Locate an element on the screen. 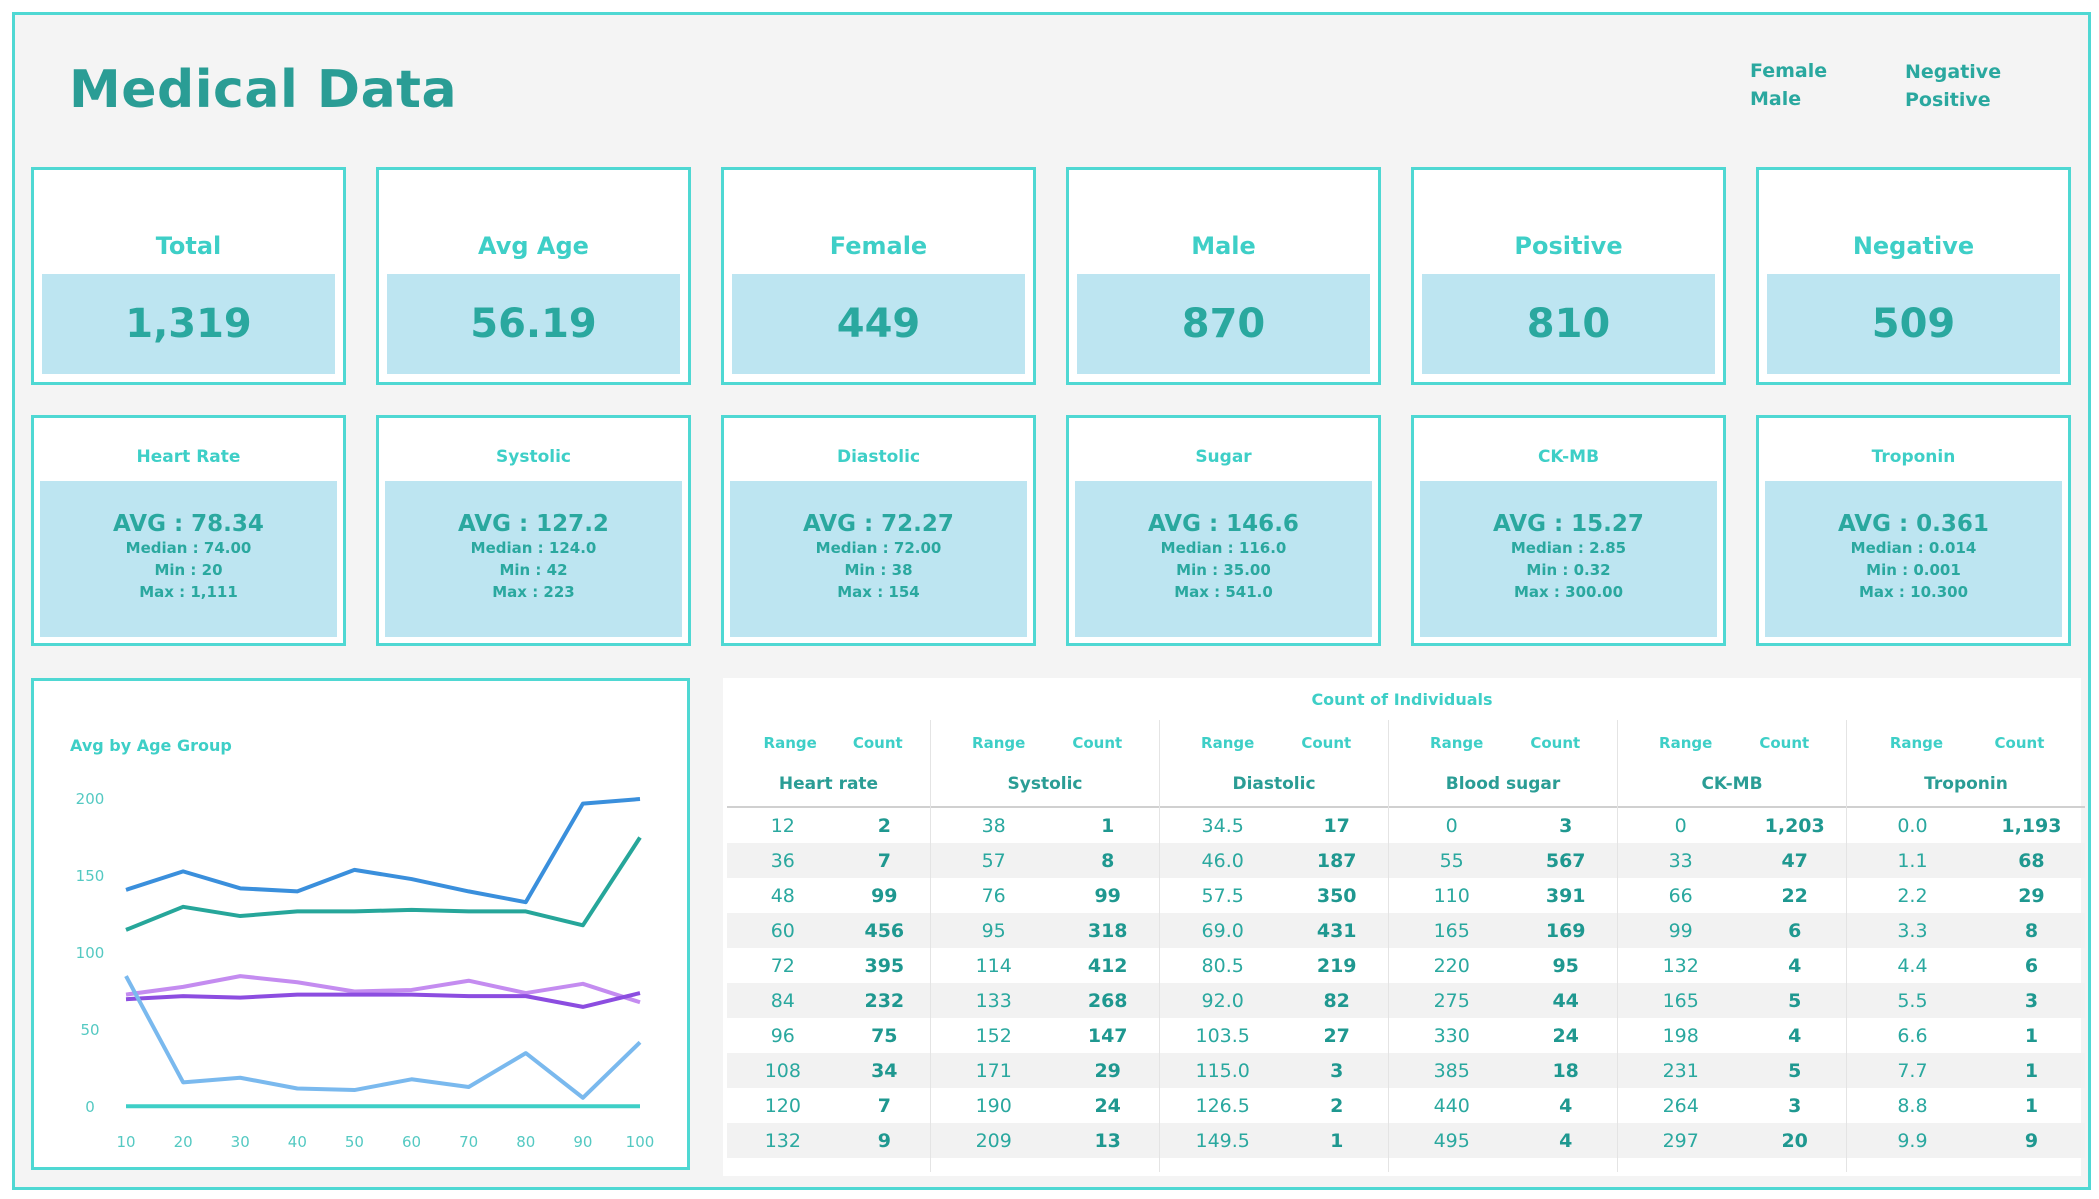 The width and height of the screenshot is (2099, 1199). table-row: 57 8 is located at coordinates (1045, 860).